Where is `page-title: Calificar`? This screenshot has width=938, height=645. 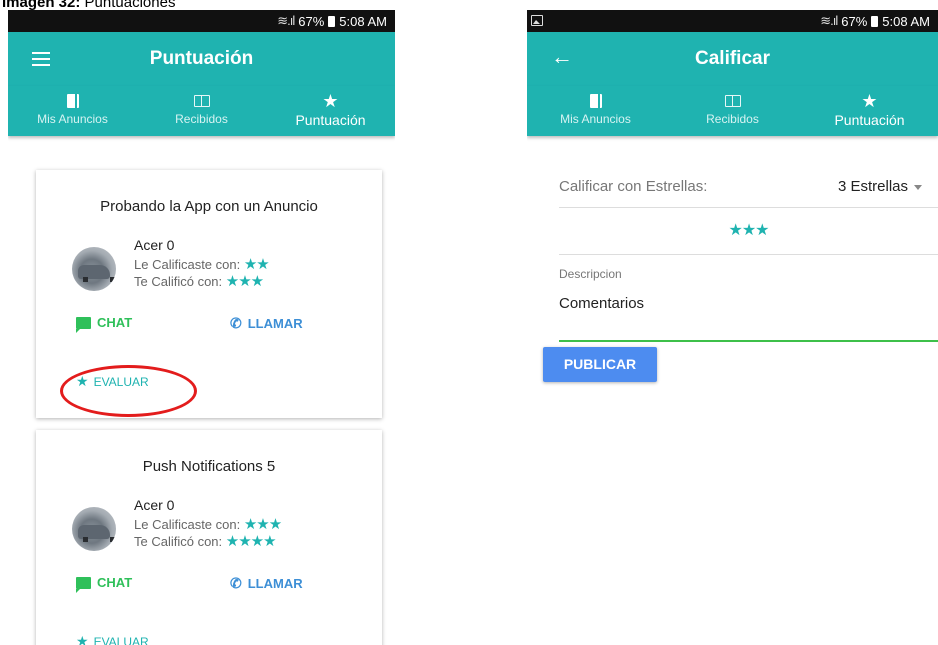 page-title: Calificar is located at coordinates (732, 58).